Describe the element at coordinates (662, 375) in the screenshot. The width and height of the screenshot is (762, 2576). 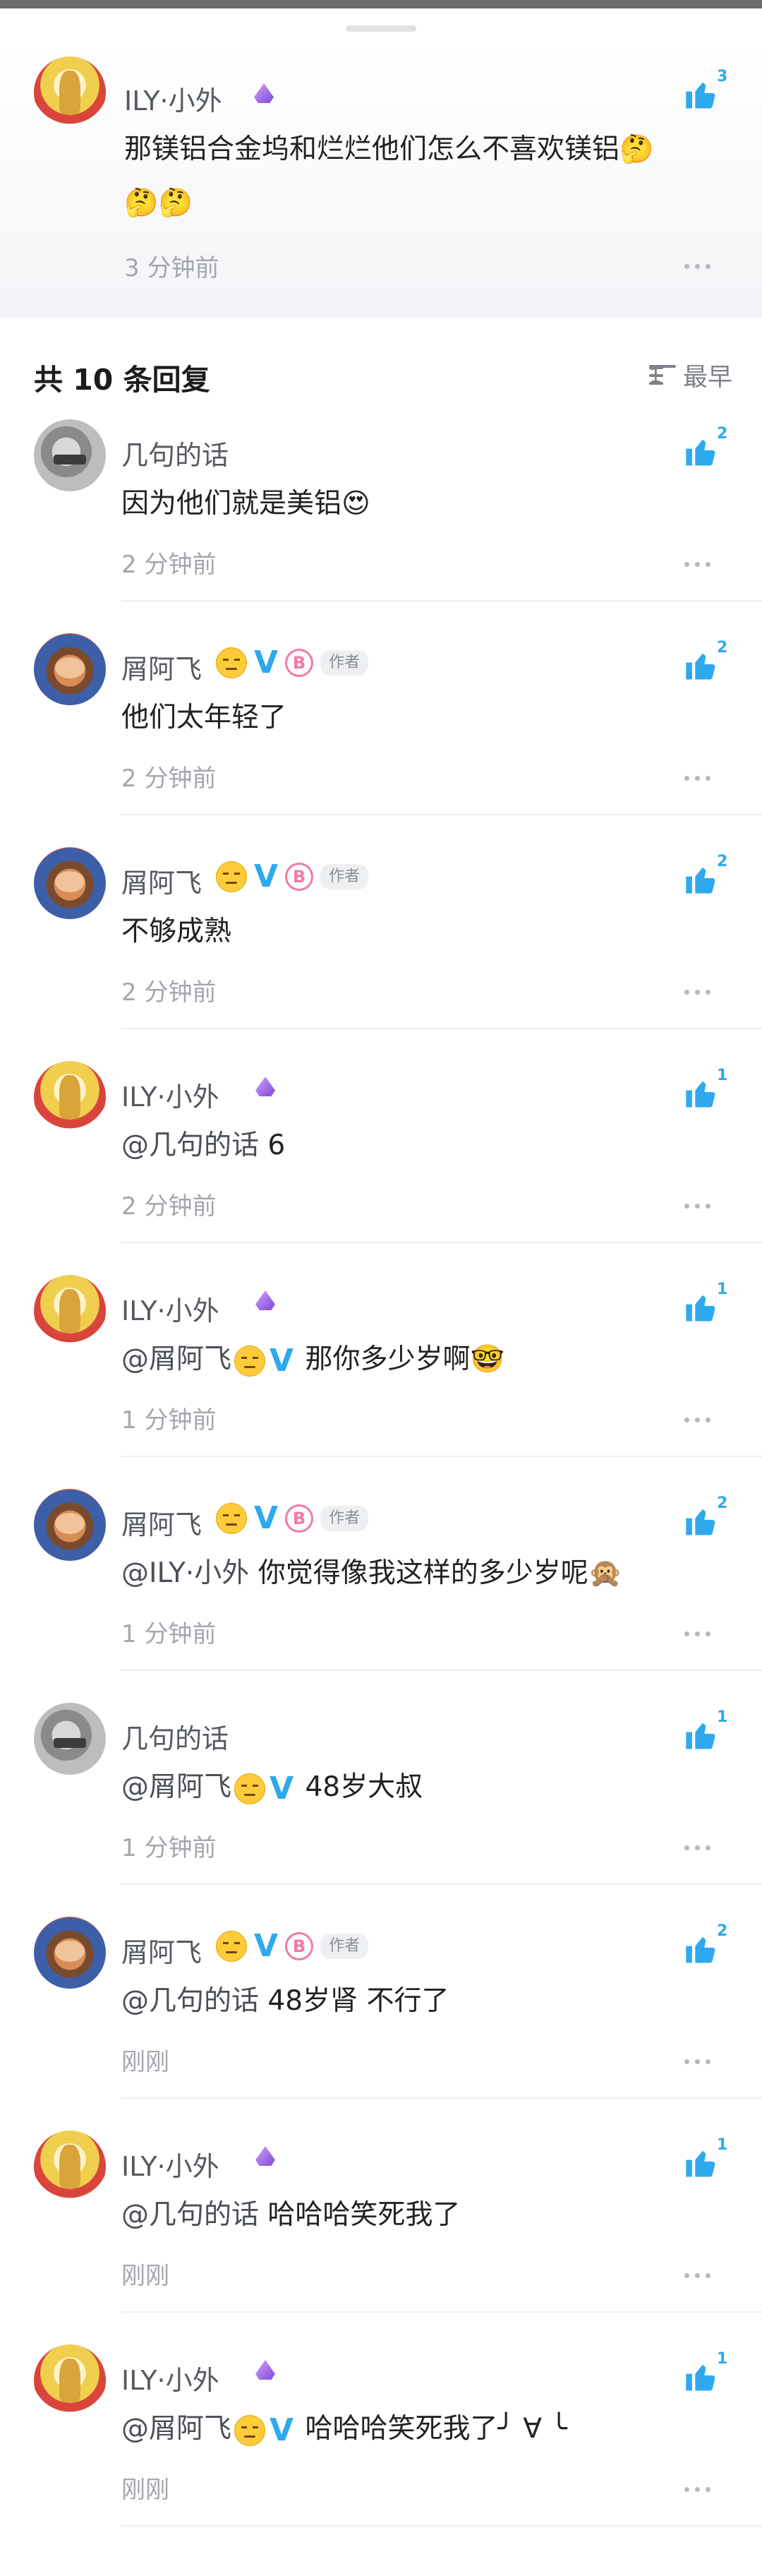
I see `sort-icon: 1` at that location.